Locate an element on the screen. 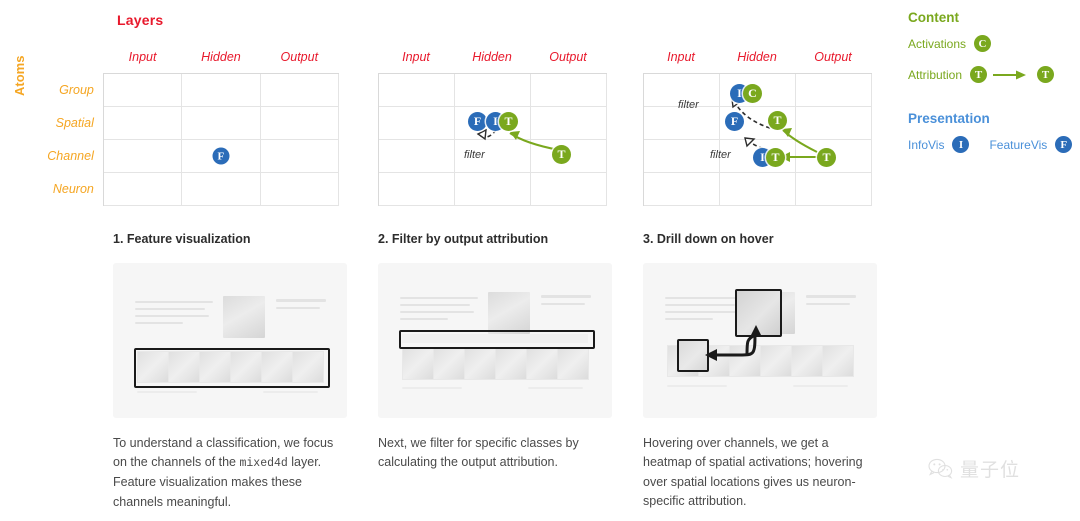 This screenshot has width=1080, height=521. panel-1-screenshot is located at coordinates (230, 340).